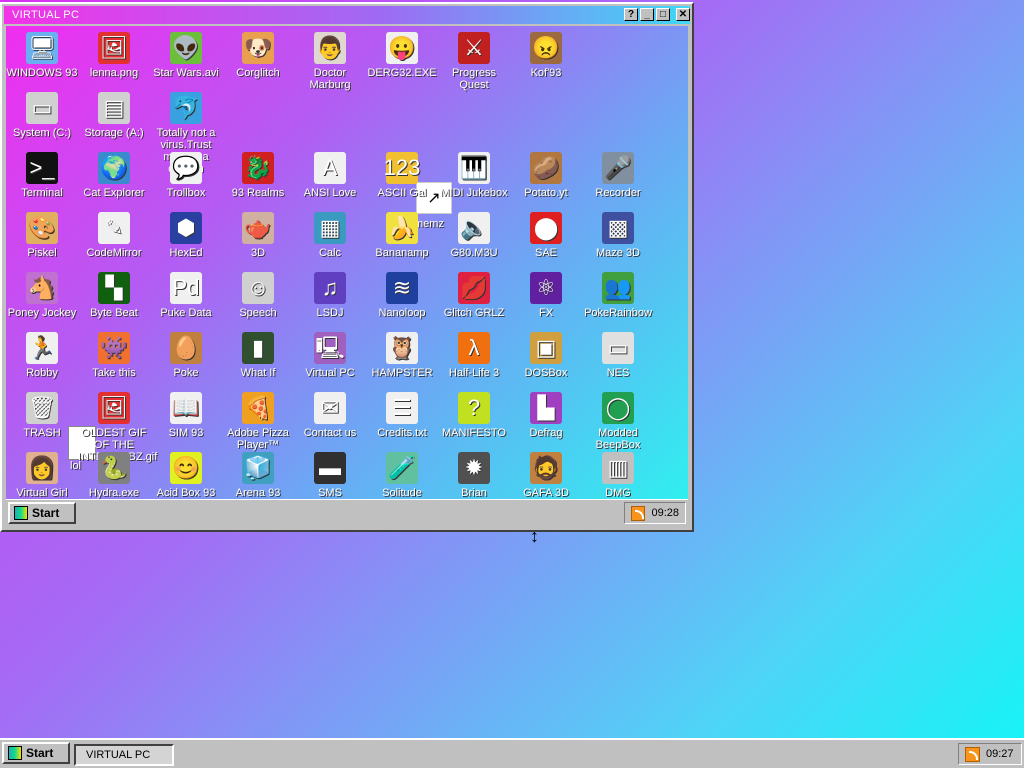 Image resolution: width=1024 pixels, height=768 pixels. I want to click on desktop-icon-label: 3D, so click(258, 253).